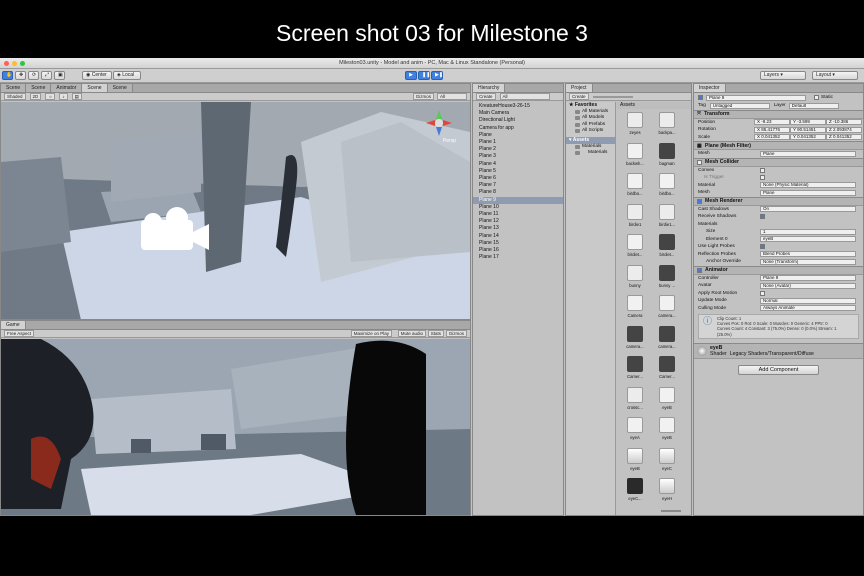  What do you see at coordinates (844, 137) in the screenshot?
I see `scale-z-field: Z 0.041352` at bounding box center [844, 137].